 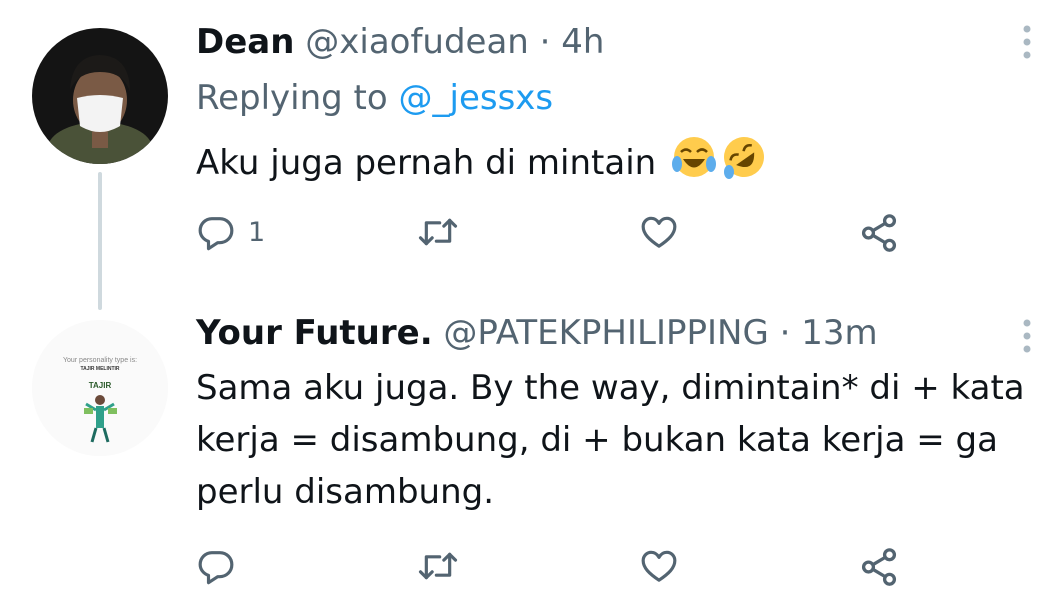 I want to click on timestamp: 4h, so click(x=582, y=42).